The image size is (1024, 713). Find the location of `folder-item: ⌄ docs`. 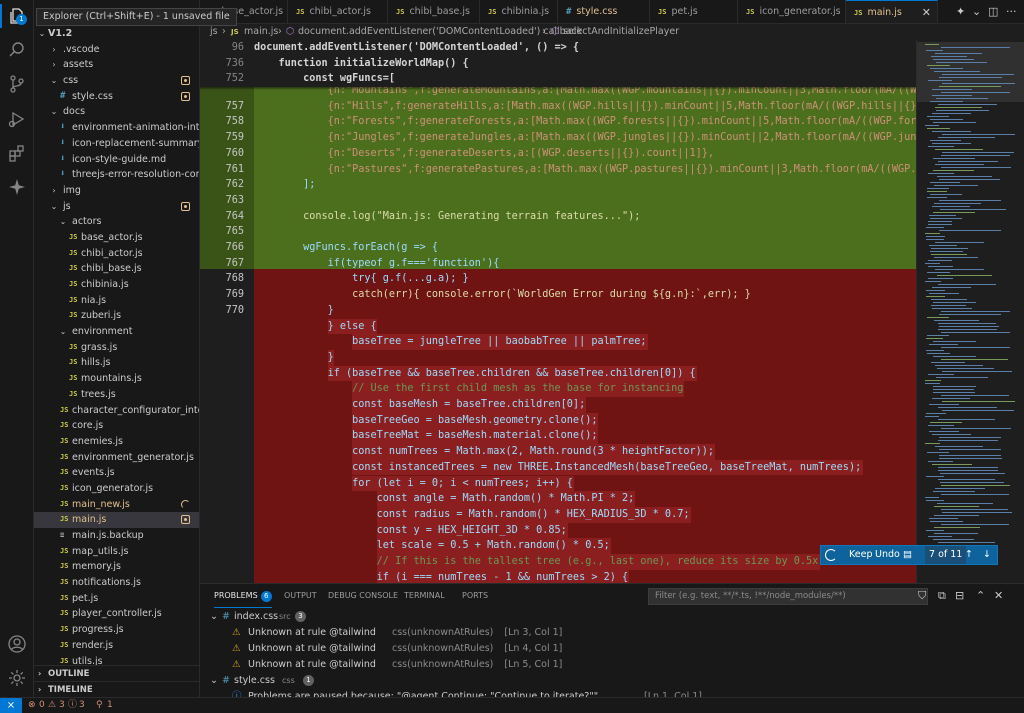

folder-item: ⌄ docs is located at coordinates (116, 112).